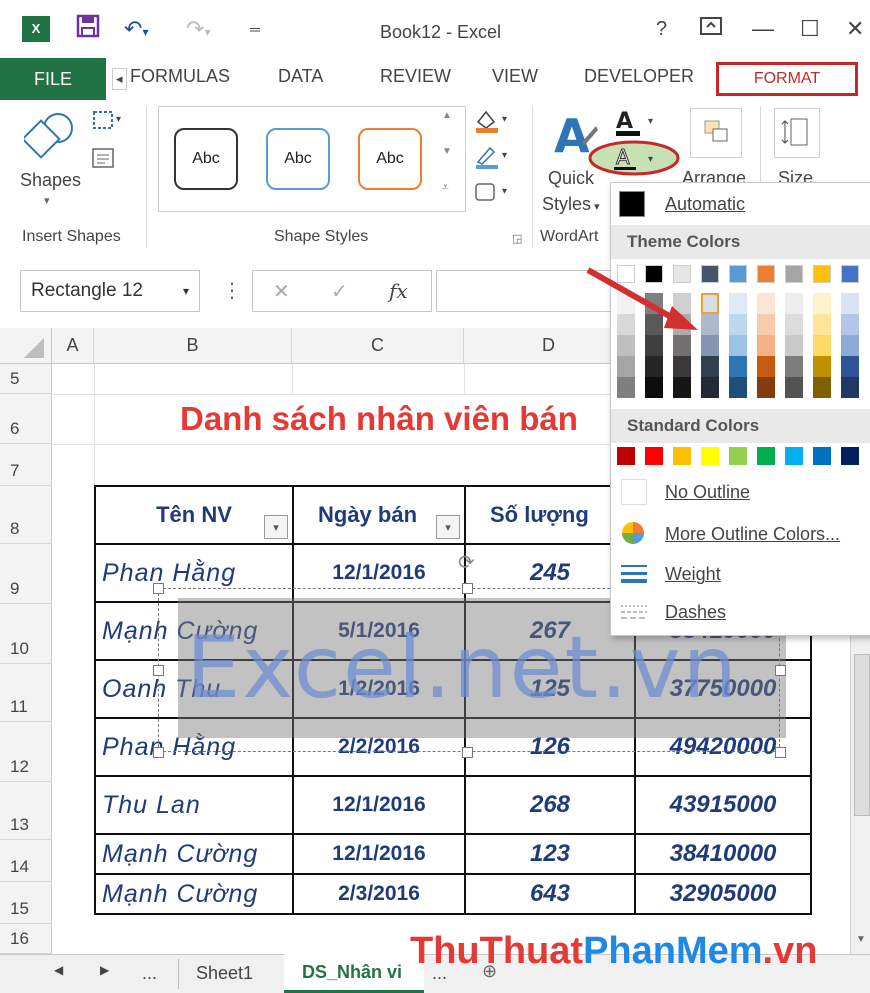 The image size is (870, 993). Describe the element at coordinates (103, 160) in the screenshot. I see `text-box-icon` at that location.